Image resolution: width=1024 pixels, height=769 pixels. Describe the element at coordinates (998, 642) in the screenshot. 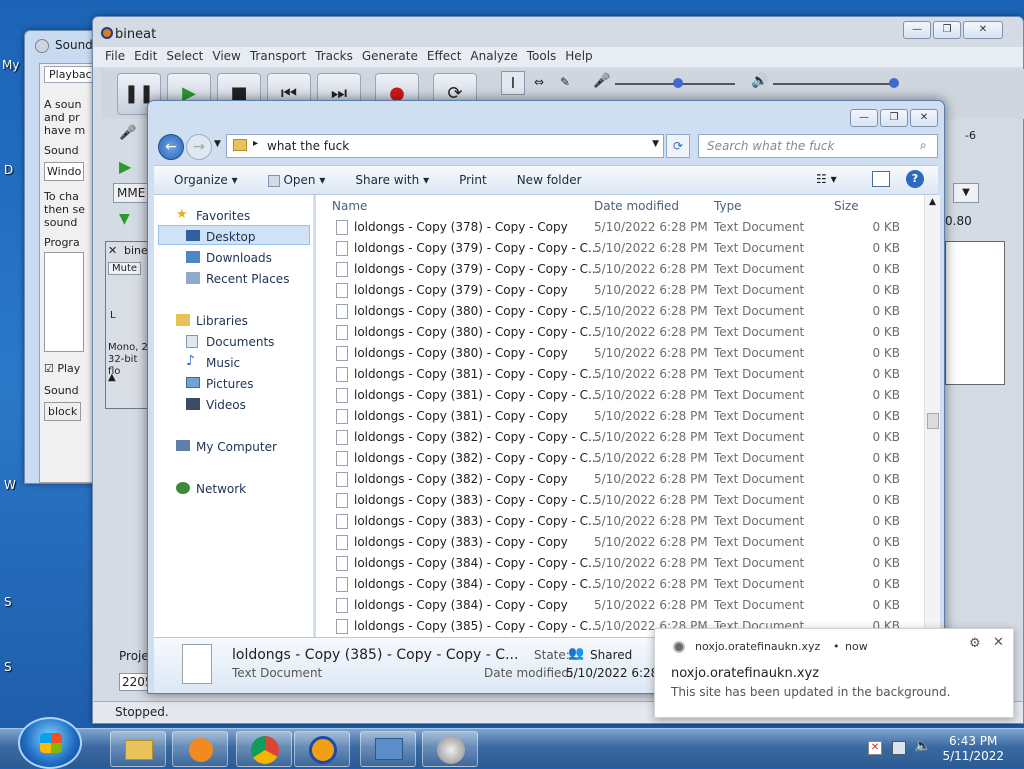

I see `close-icon: ✕` at that location.